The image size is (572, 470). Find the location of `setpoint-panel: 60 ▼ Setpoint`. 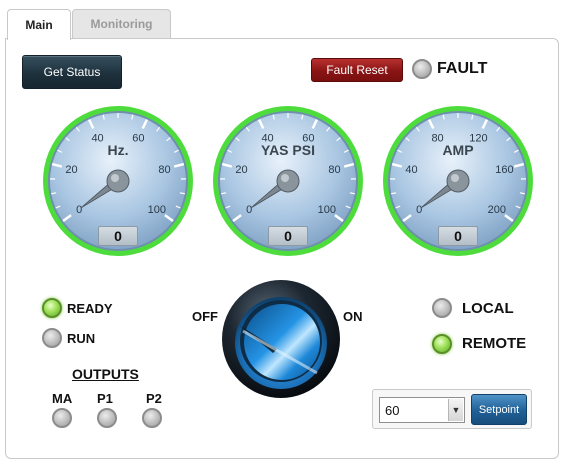

setpoint-panel: 60 ▼ Setpoint is located at coordinates (452, 409).